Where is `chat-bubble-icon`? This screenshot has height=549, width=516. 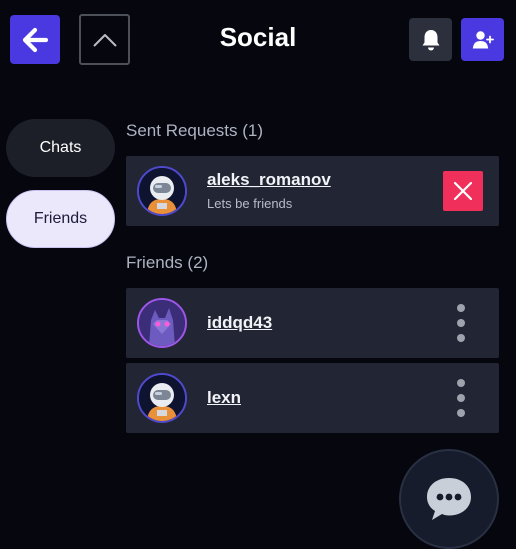
chat-bubble-icon is located at coordinates (449, 499).